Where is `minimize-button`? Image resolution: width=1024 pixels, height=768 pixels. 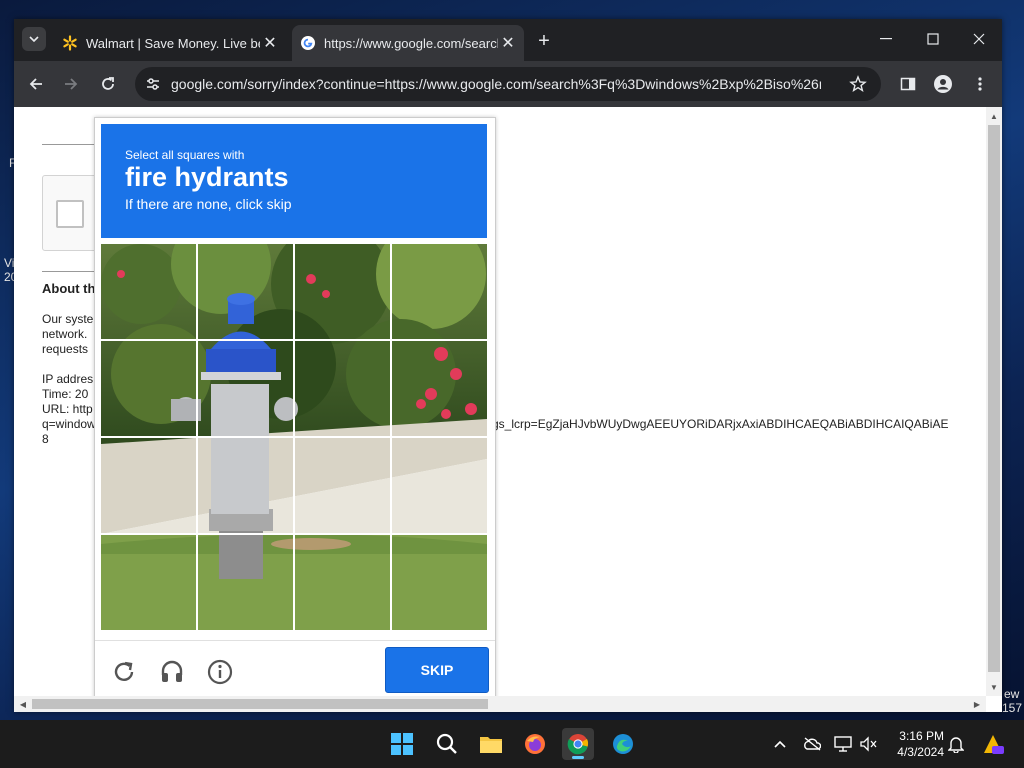 minimize-button is located at coordinates (886, 39).